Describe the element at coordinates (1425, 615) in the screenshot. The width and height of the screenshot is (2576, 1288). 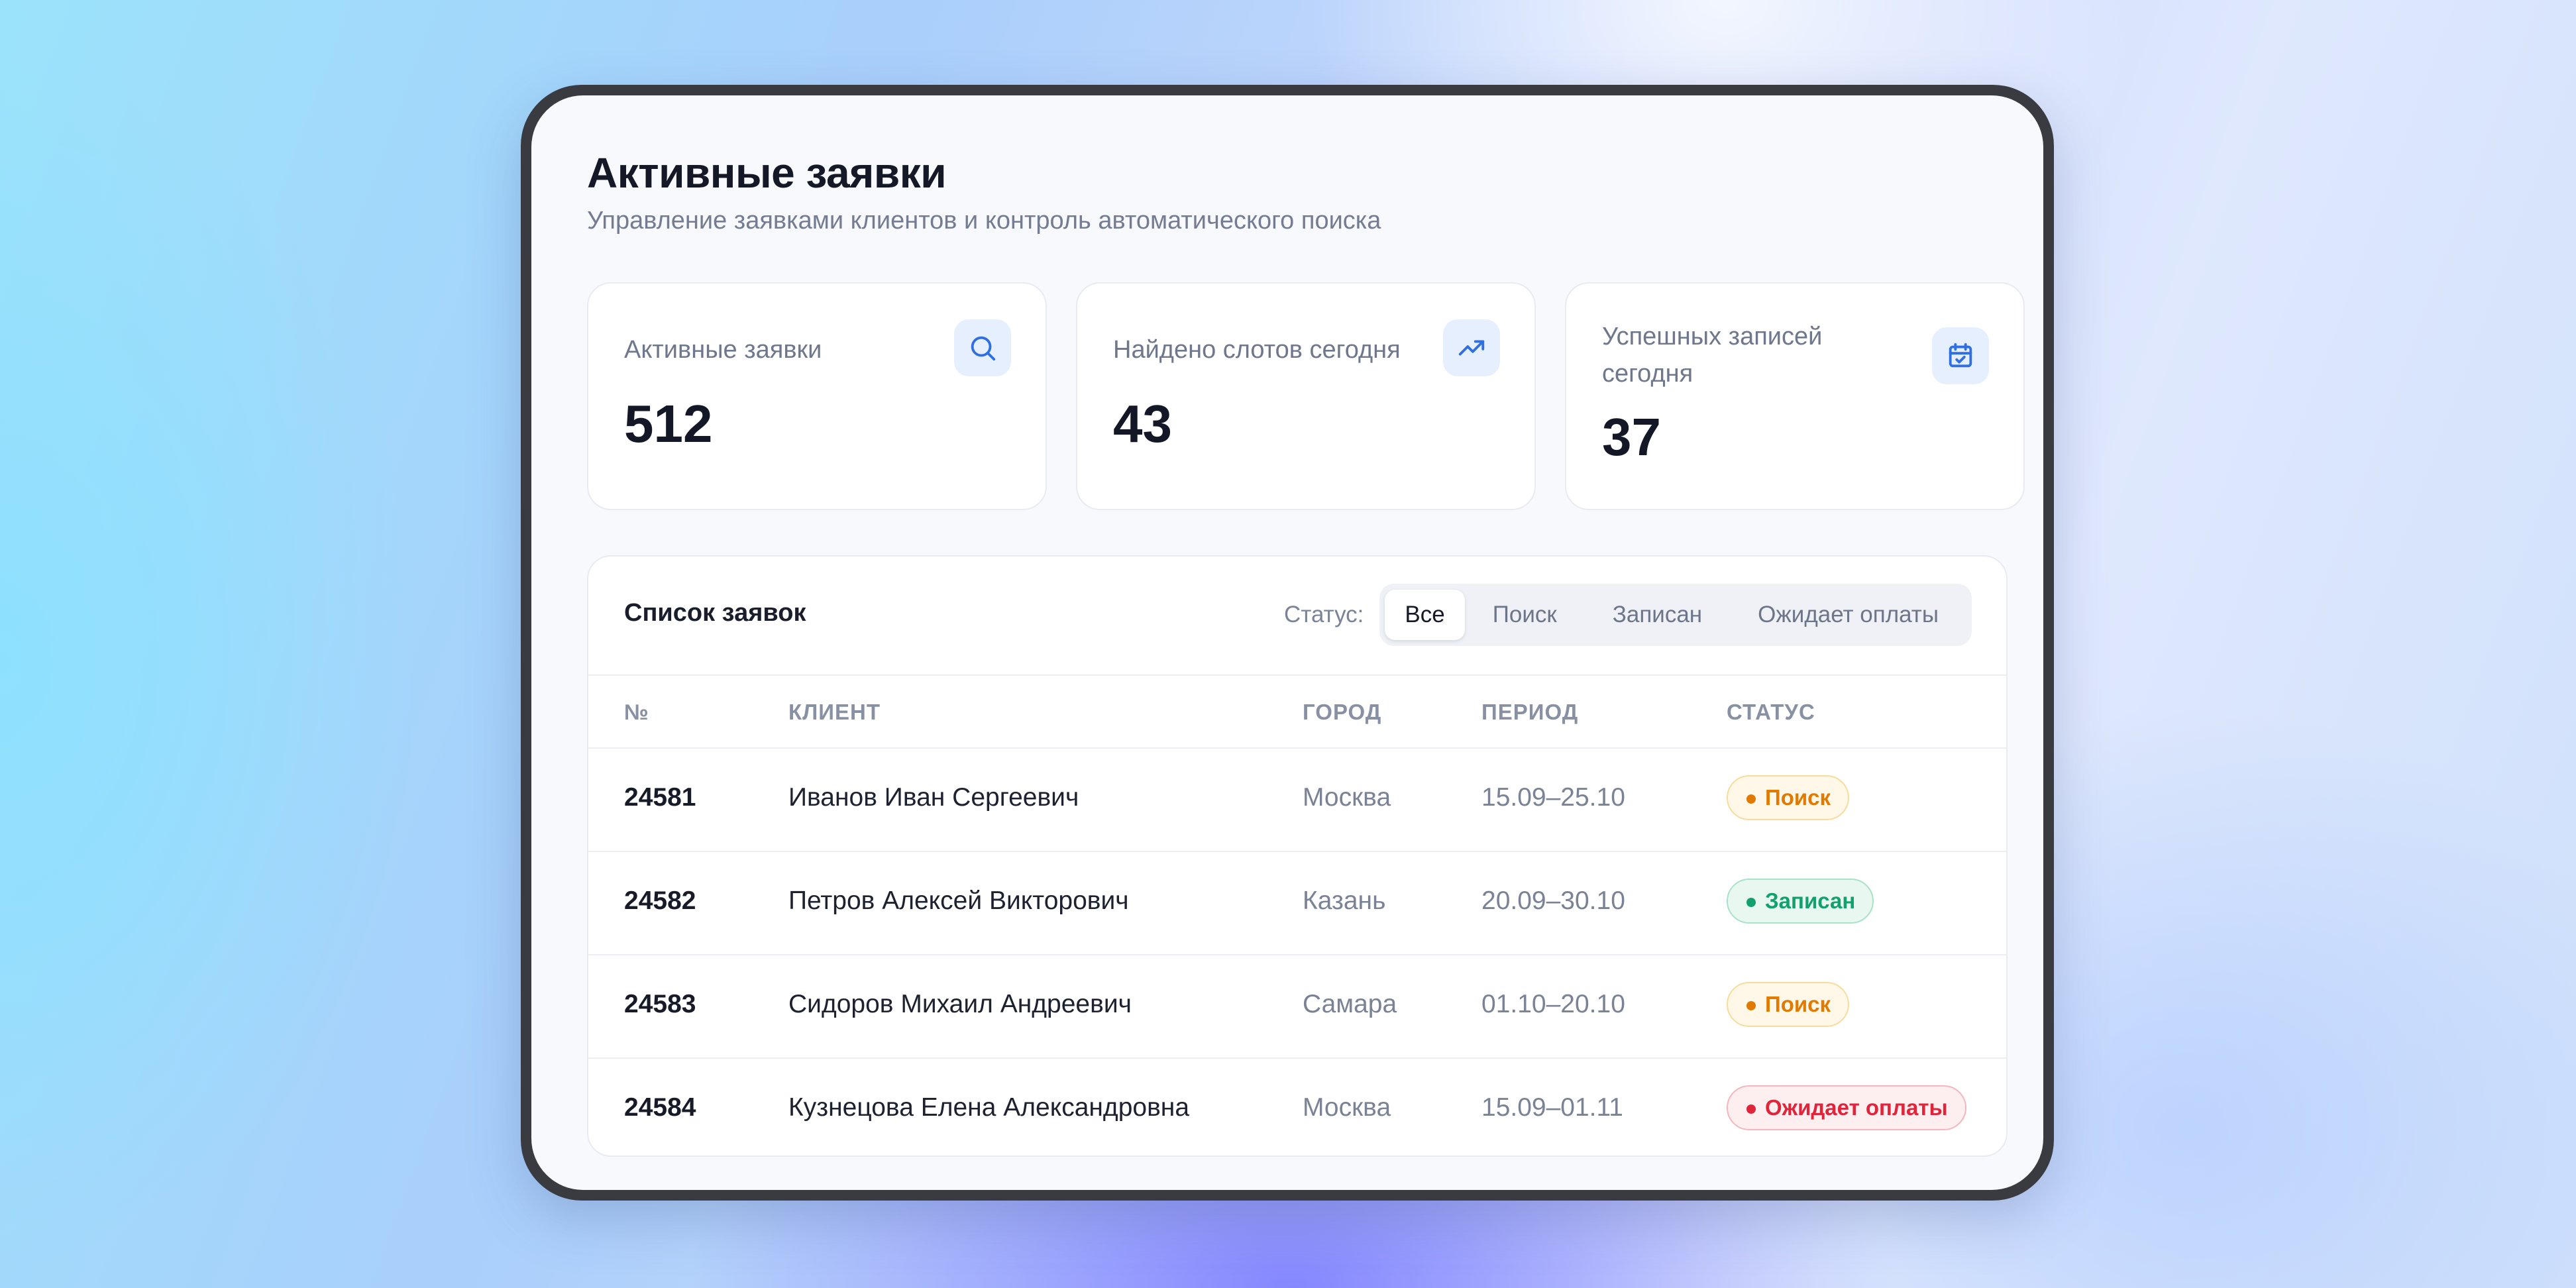
I see `filter-all-button: Все` at that location.